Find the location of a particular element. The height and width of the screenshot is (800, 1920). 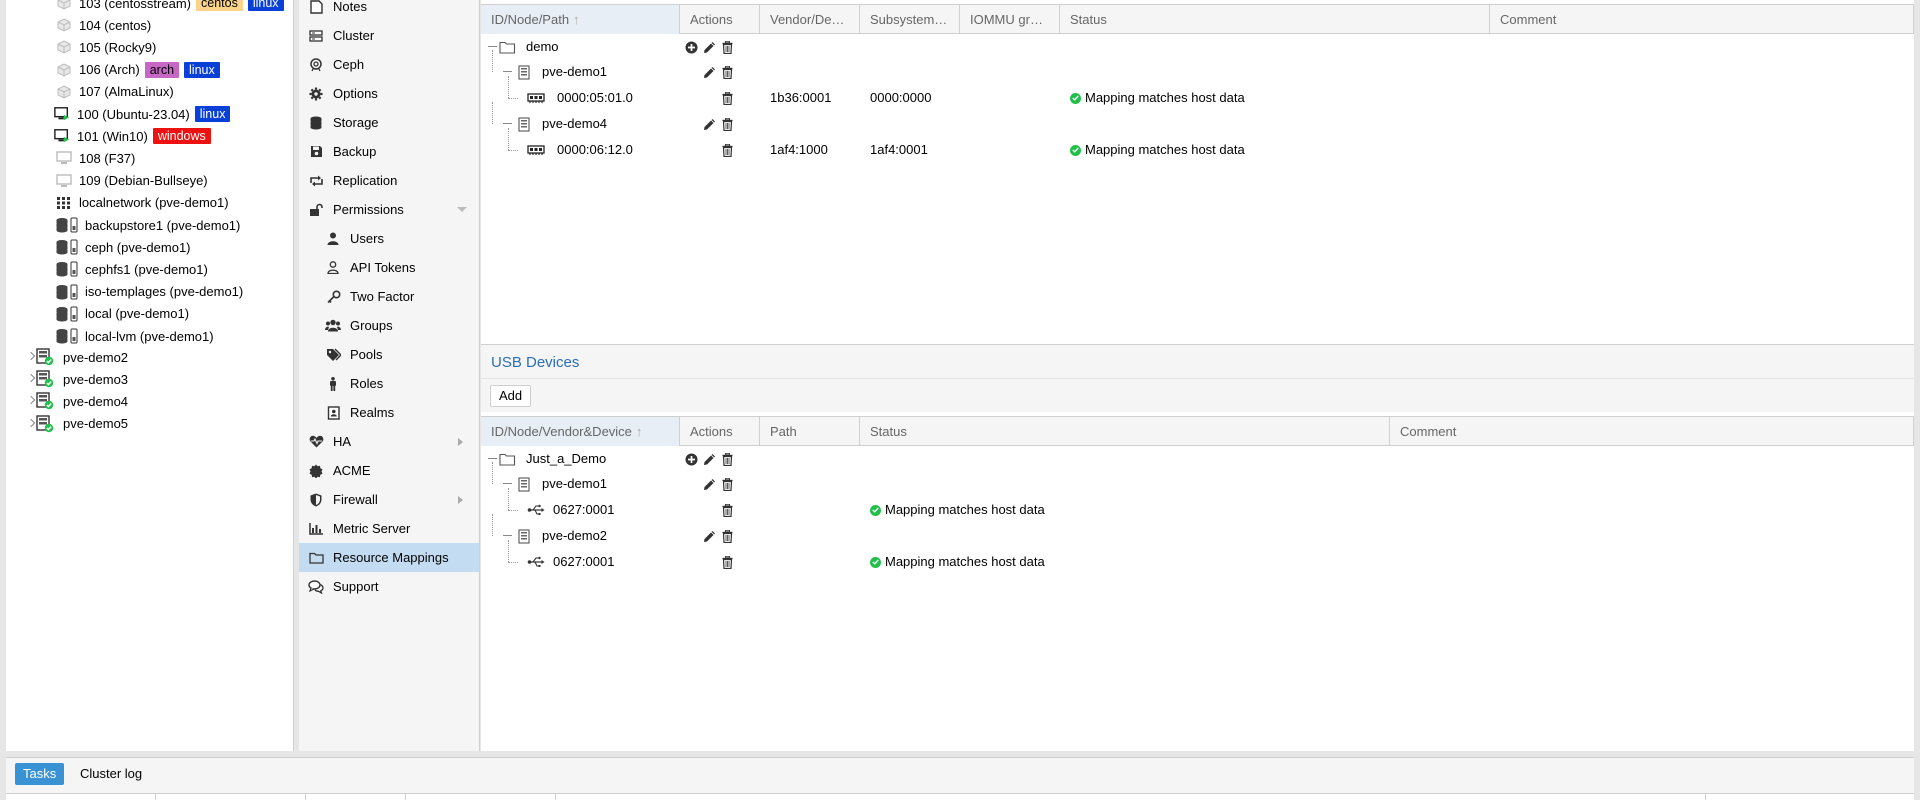

column-header: ID/Node/Vendor&Device ↑ is located at coordinates (580, 431).